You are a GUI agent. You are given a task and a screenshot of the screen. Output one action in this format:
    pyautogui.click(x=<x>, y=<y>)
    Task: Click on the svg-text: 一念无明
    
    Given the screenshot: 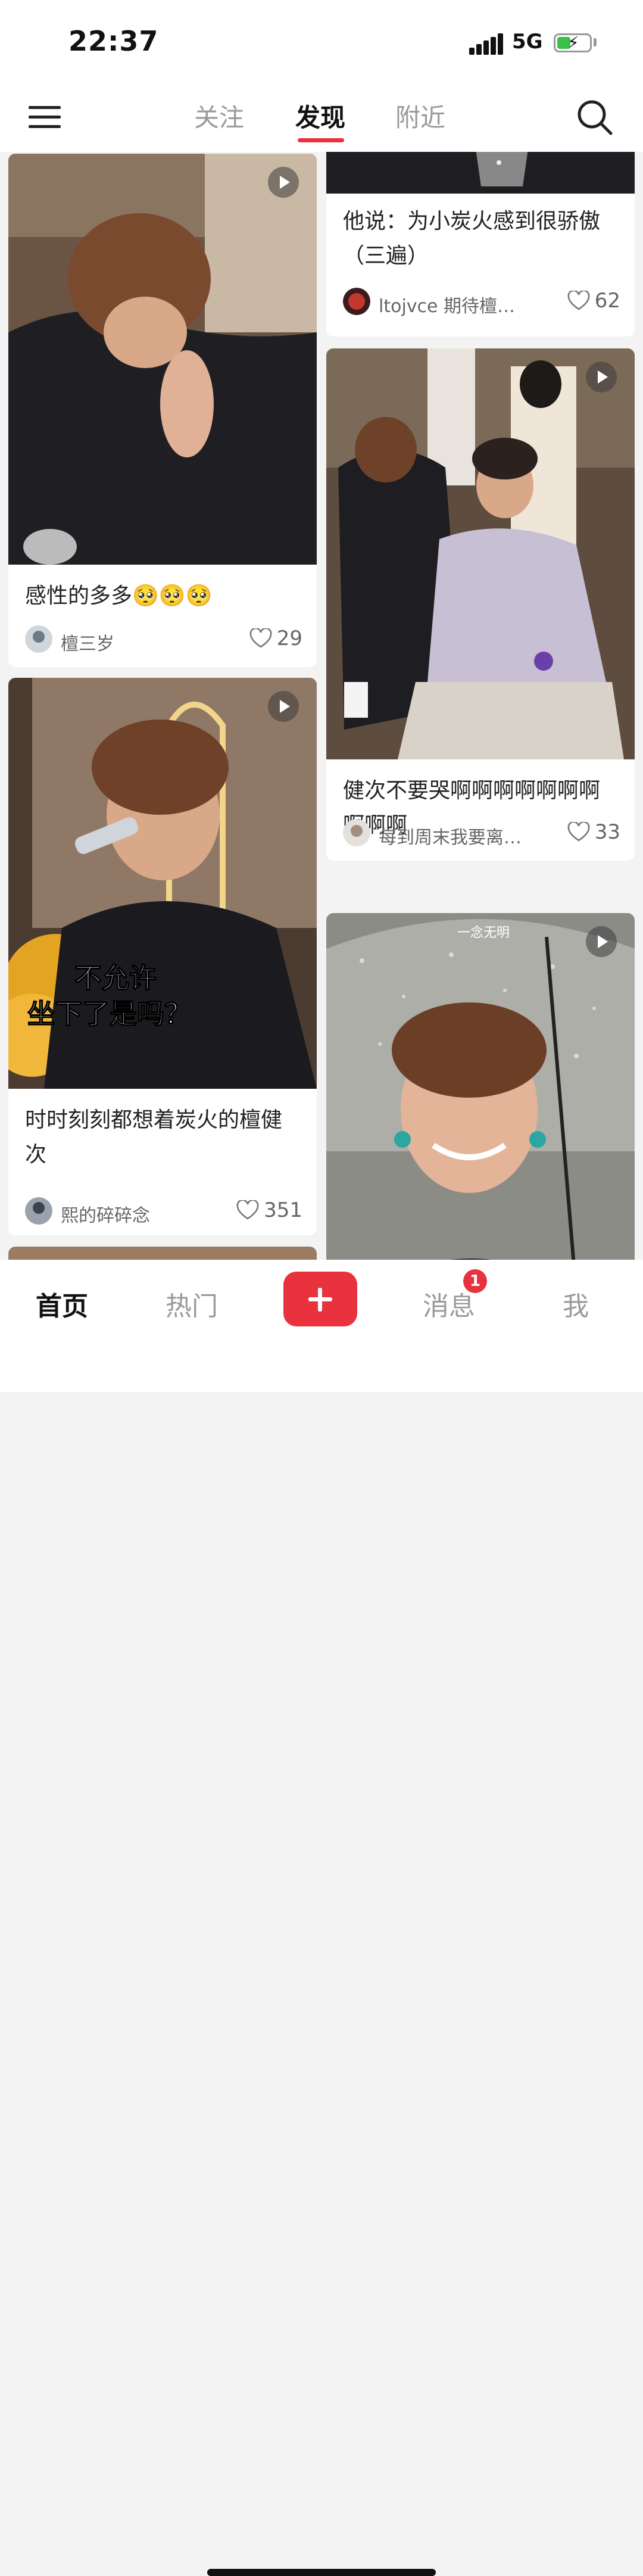 What is the action you would take?
    pyautogui.click(x=483, y=933)
    